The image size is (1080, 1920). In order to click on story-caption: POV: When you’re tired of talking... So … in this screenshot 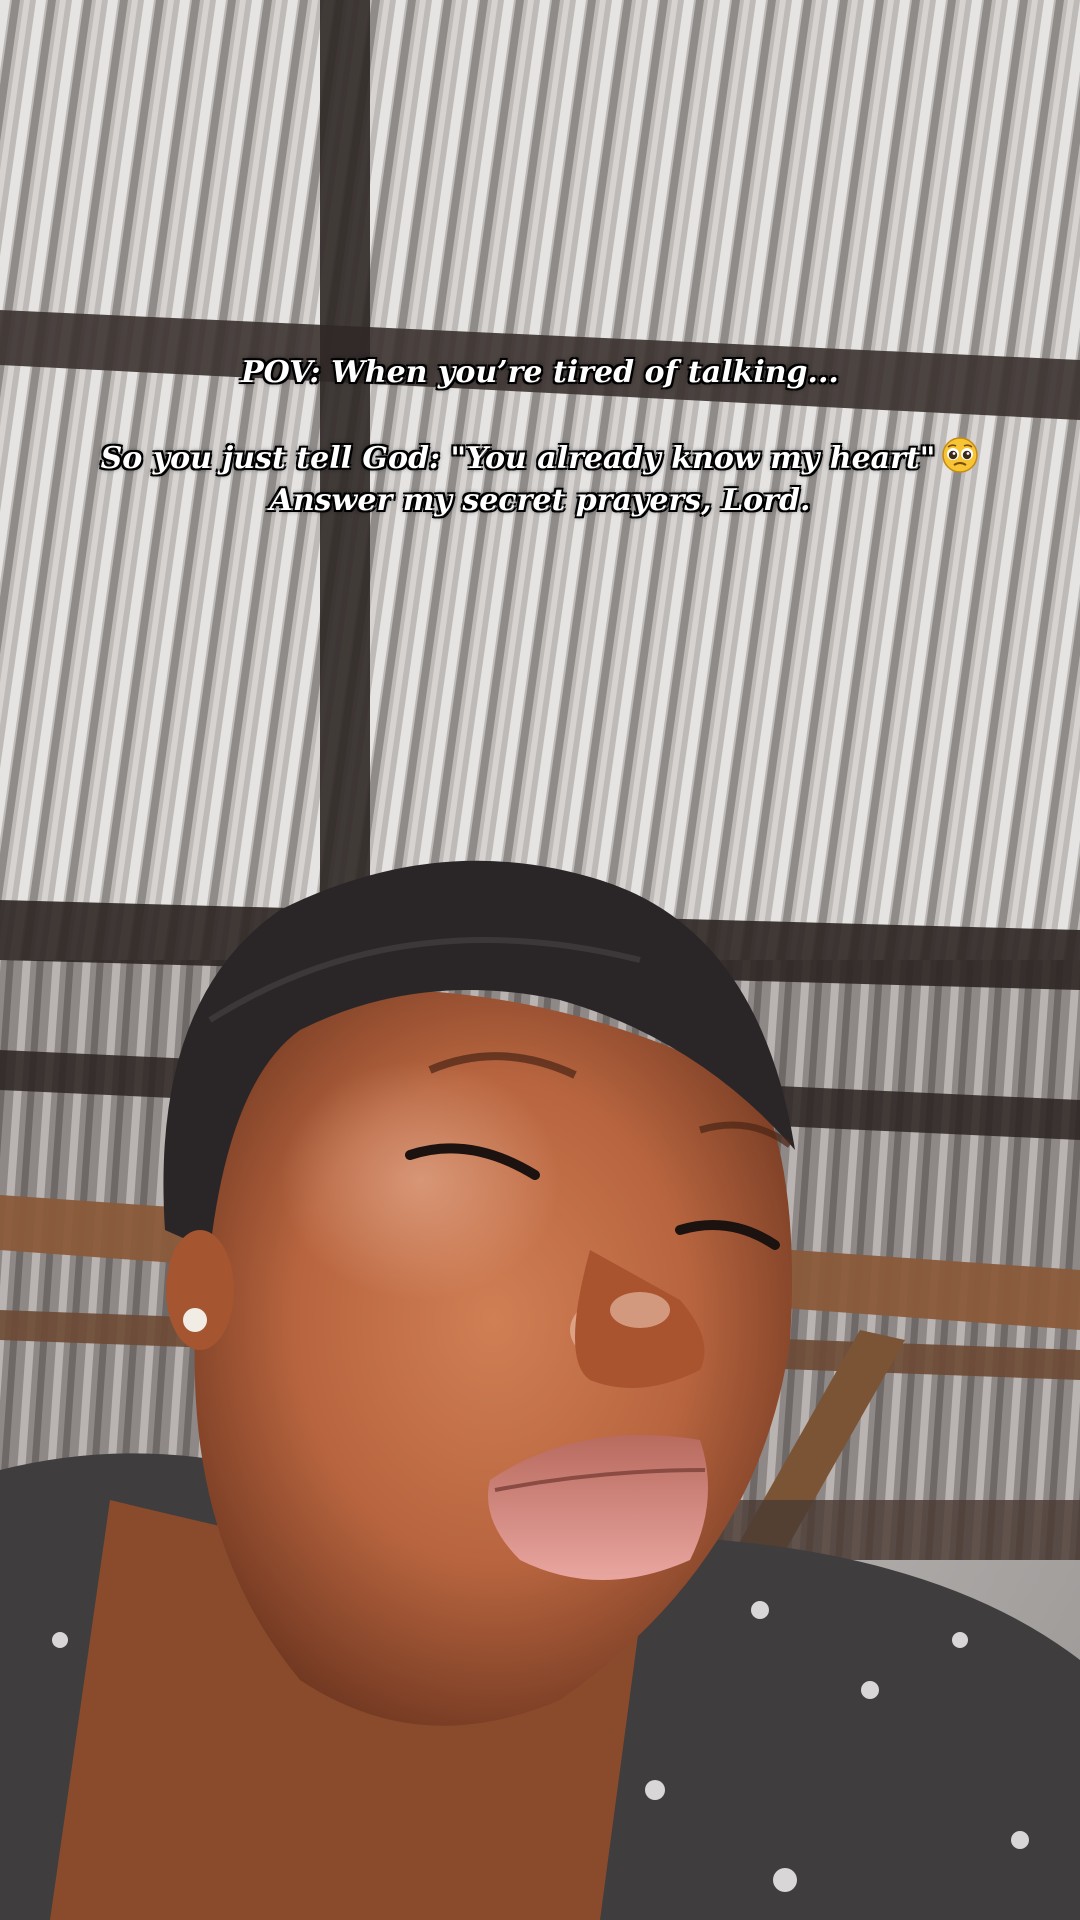, I will do `click(540, 437)`.